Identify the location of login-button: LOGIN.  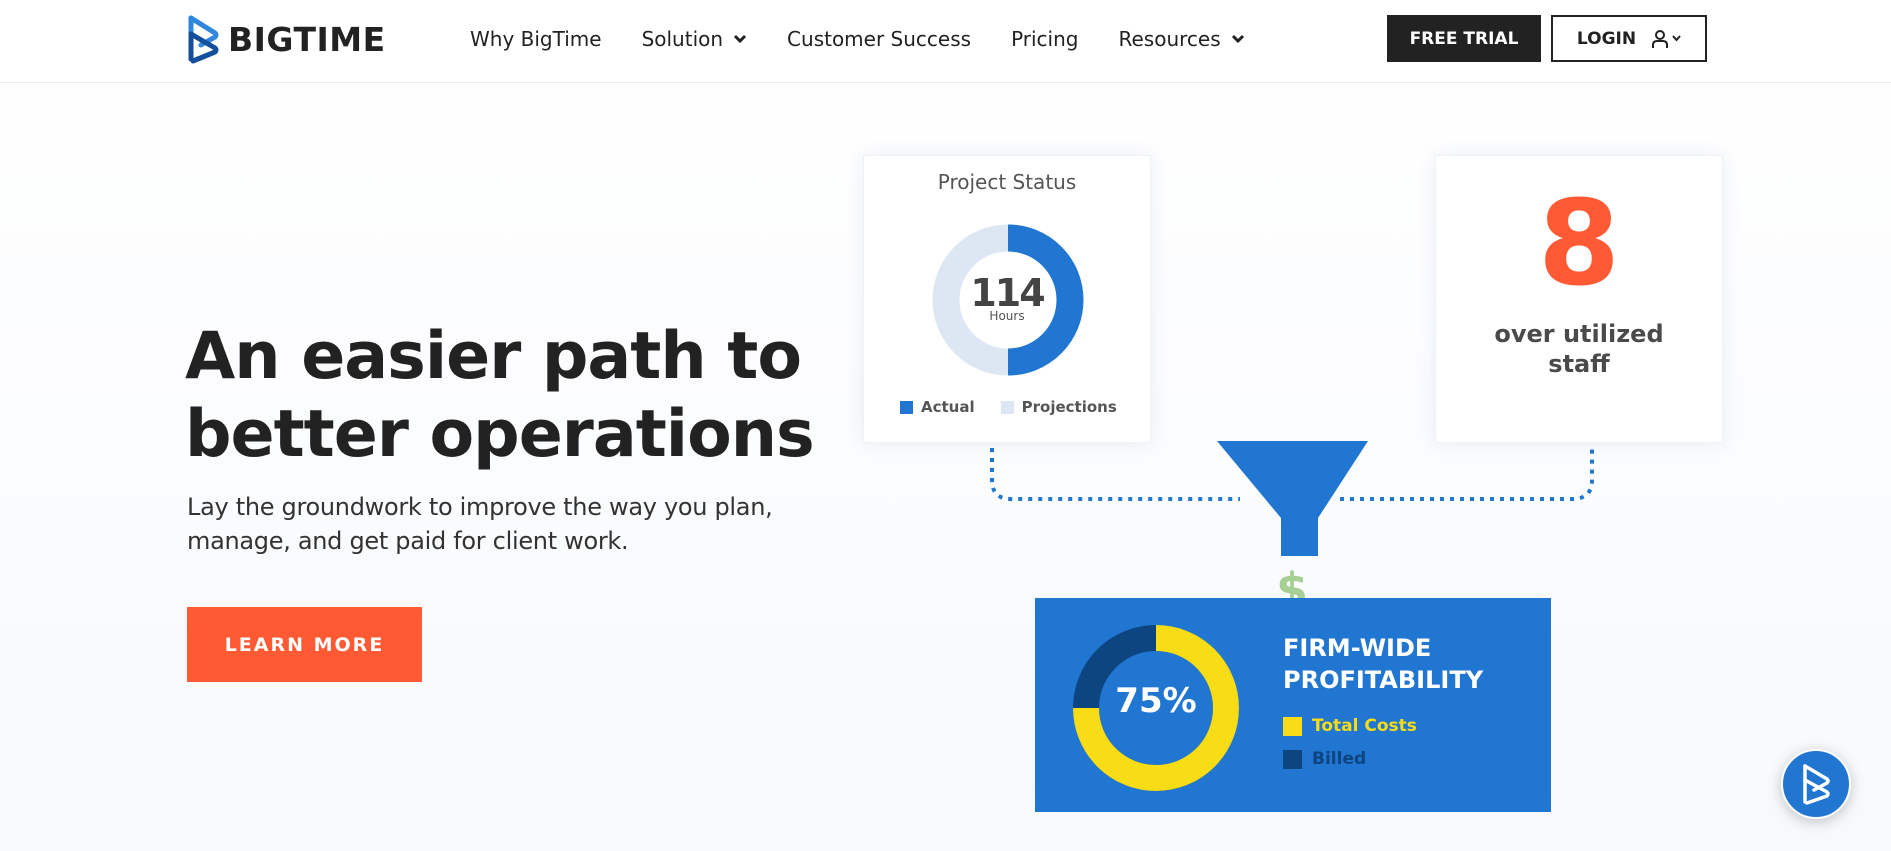
(1629, 38).